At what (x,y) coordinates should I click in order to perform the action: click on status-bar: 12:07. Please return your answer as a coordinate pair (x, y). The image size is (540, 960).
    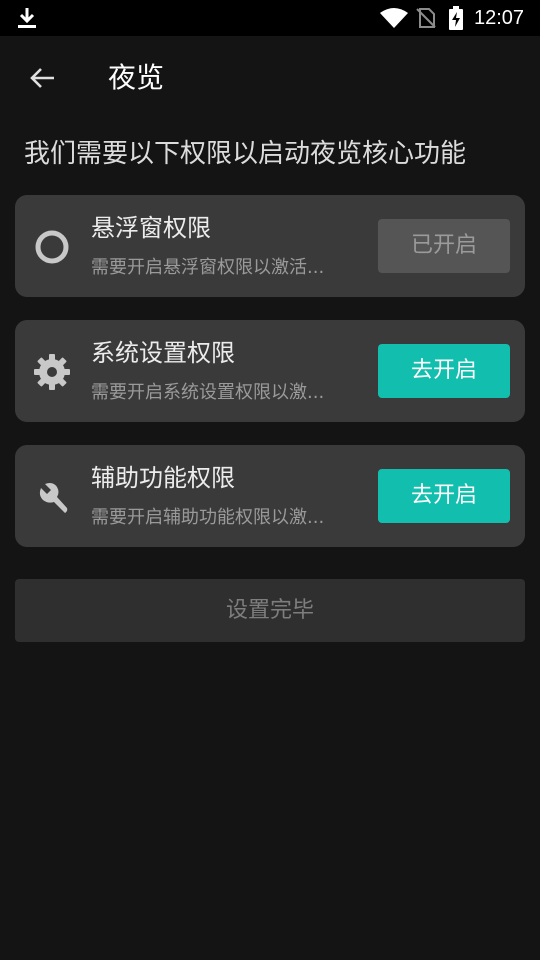
    Looking at the image, I should click on (270, 18).